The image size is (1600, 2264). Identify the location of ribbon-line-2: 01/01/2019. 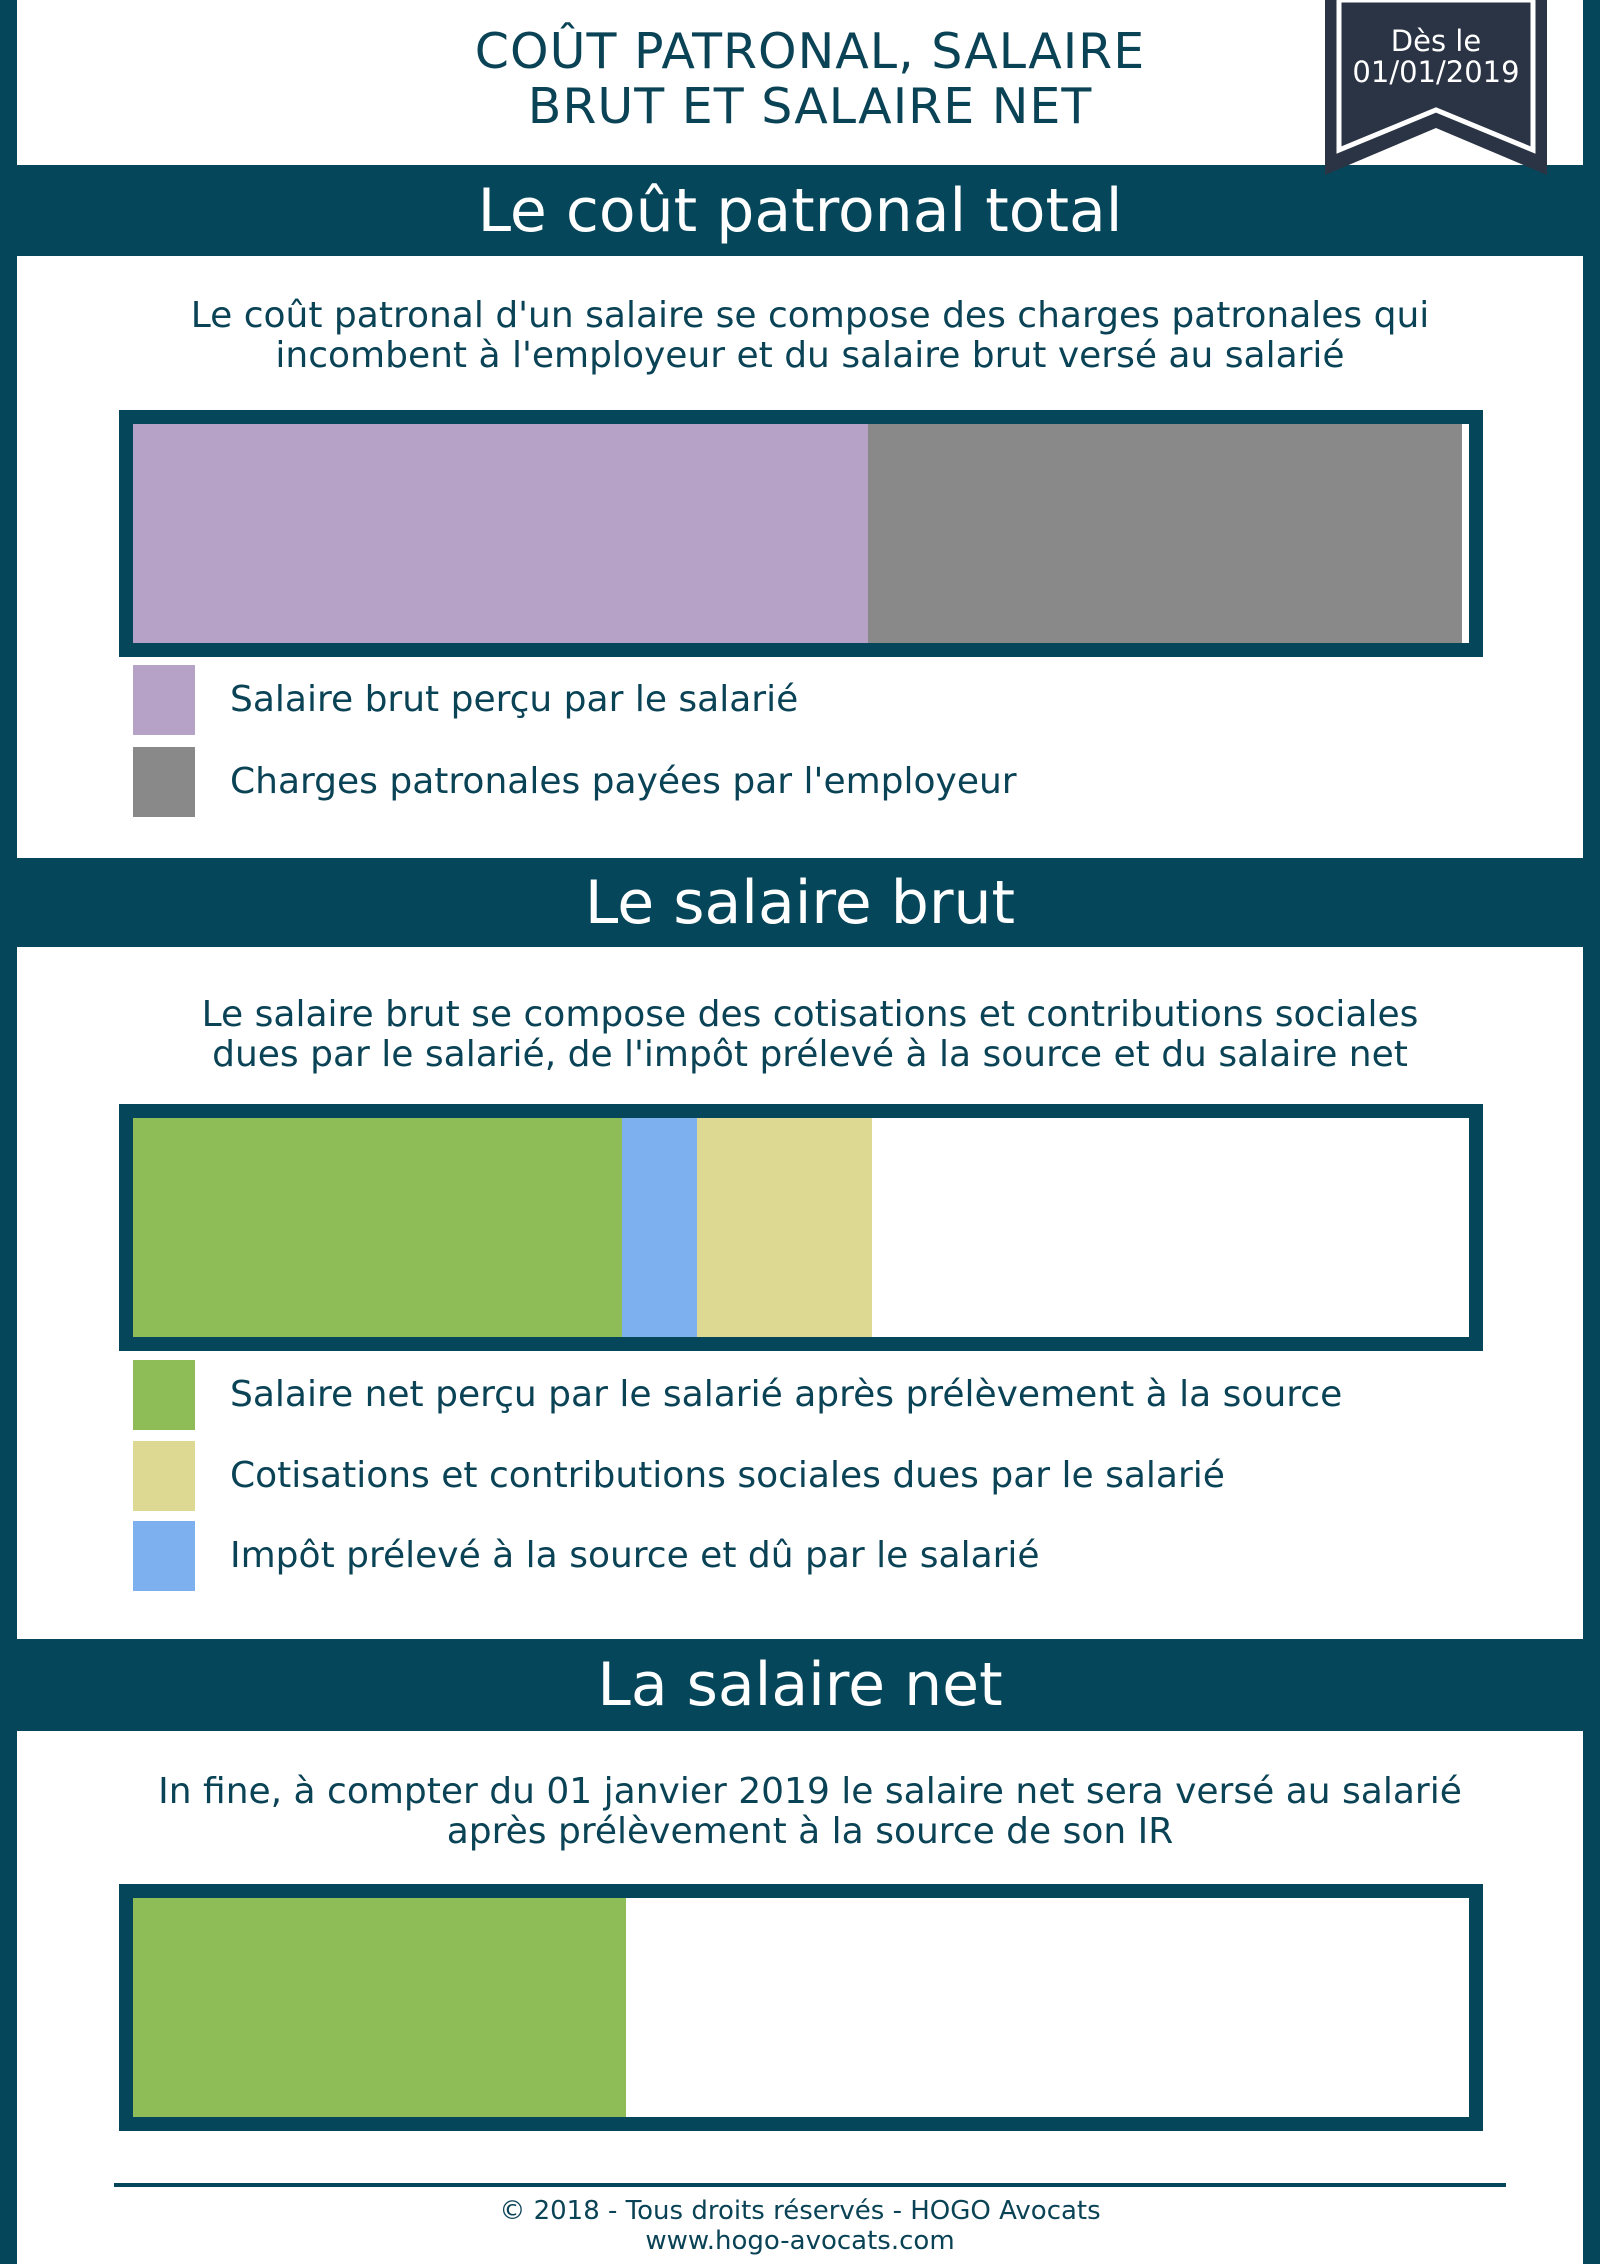
(1436, 72).